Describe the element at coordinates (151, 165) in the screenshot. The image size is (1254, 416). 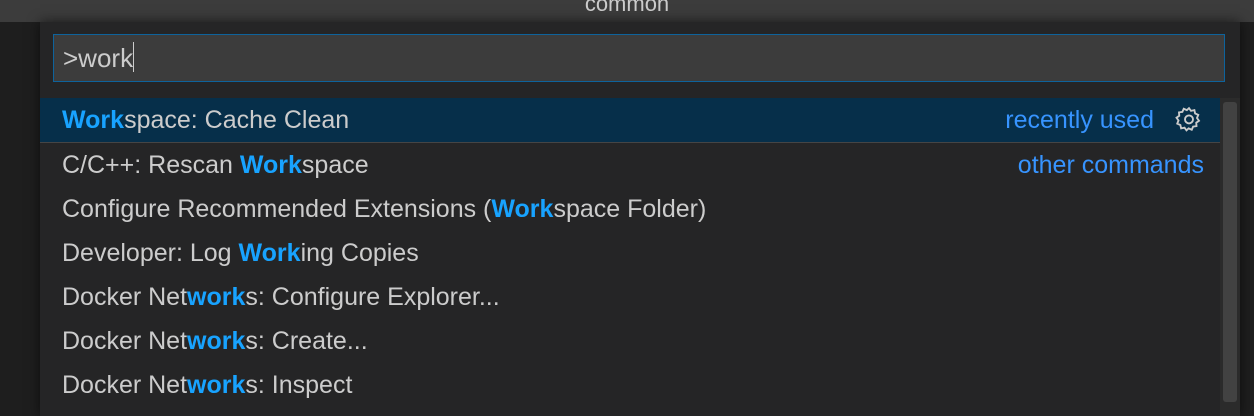
I see `command-label-prefix: C/C++: Rescan` at that location.